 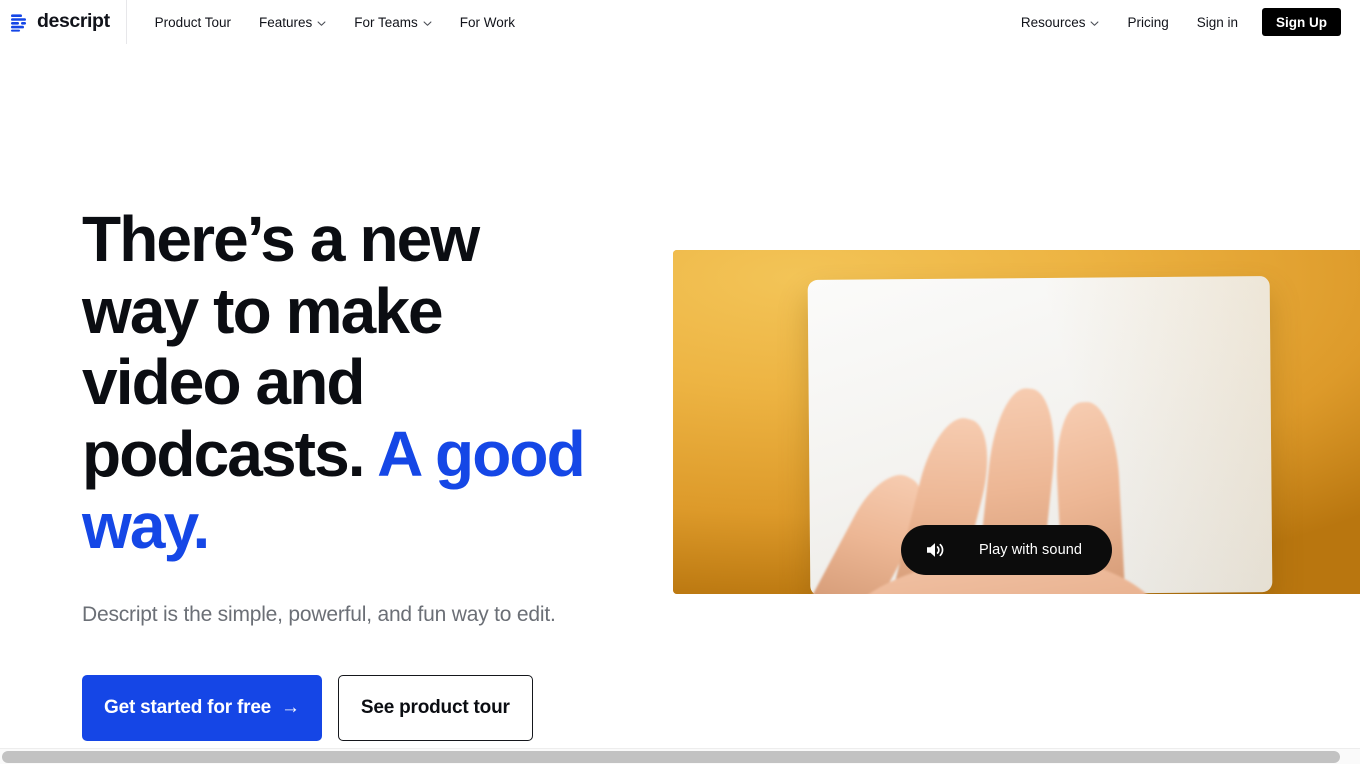 I want to click on nav-item-for-teams: For Teams, so click(x=393, y=22).